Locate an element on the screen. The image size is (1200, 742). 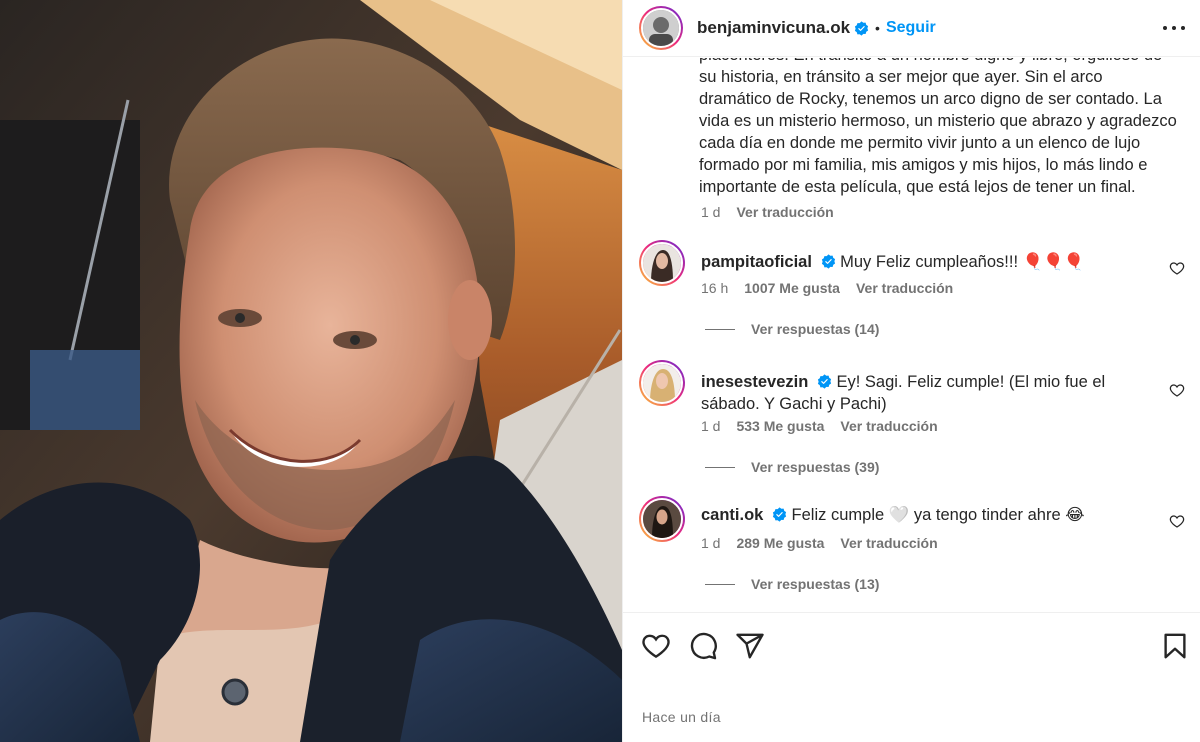
view-replies-button: Ver respuestas (39) is located at coordinates (792, 467).